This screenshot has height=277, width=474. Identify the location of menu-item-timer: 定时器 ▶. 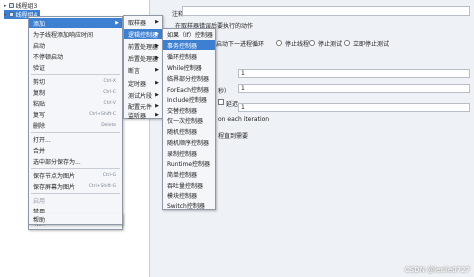
(143, 83).